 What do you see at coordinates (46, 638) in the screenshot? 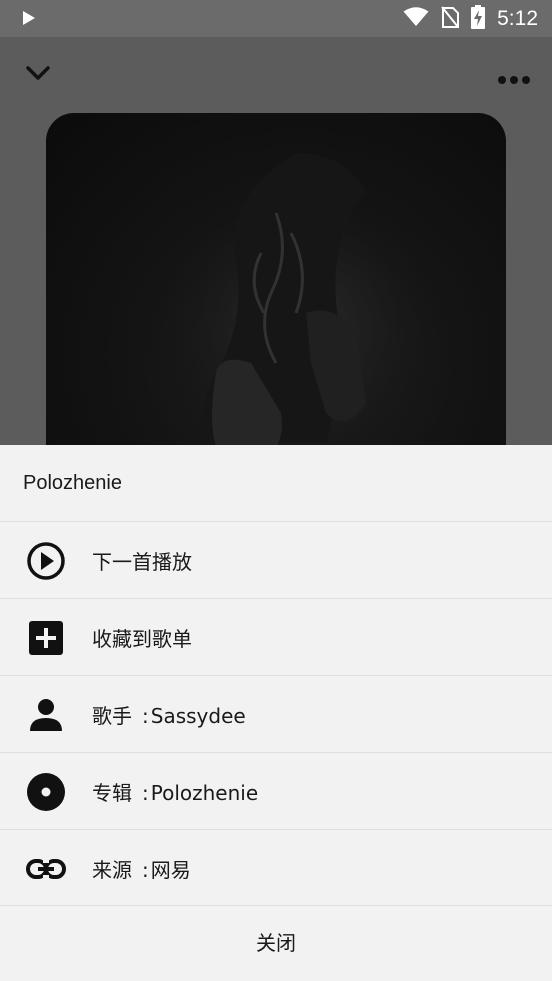
I see `add-box-icon` at bounding box center [46, 638].